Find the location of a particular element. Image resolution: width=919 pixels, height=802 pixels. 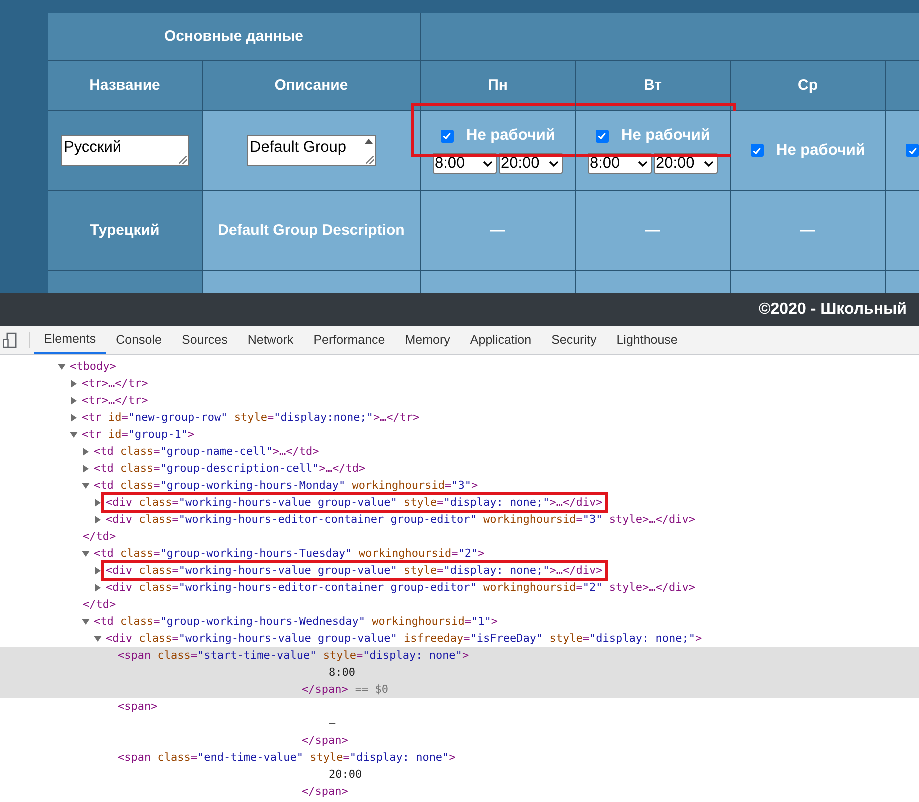

dom-node-line: <span> is located at coordinates (138, 706).